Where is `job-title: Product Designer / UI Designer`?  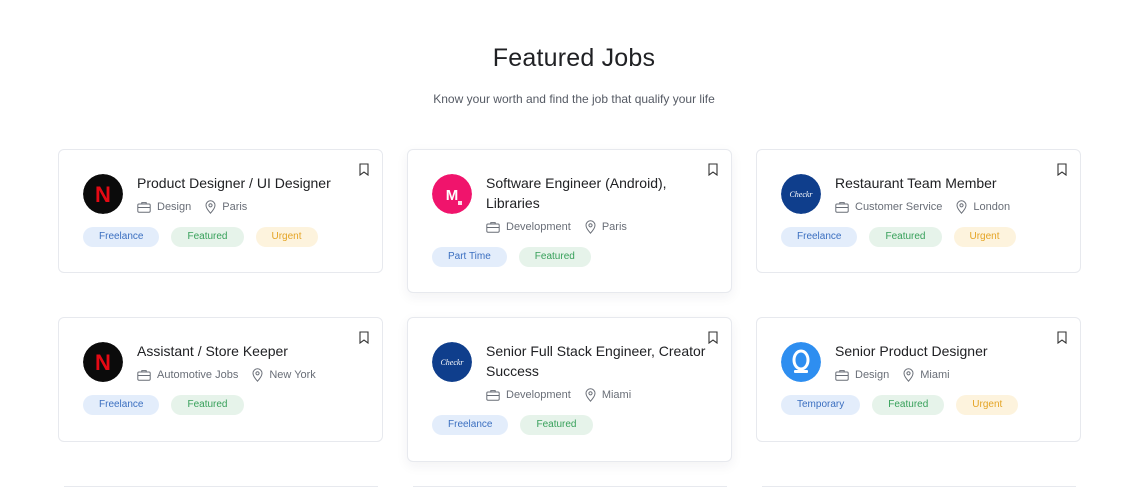
job-title: Product Designer / UI Designer is located at coordinates (252, 183).